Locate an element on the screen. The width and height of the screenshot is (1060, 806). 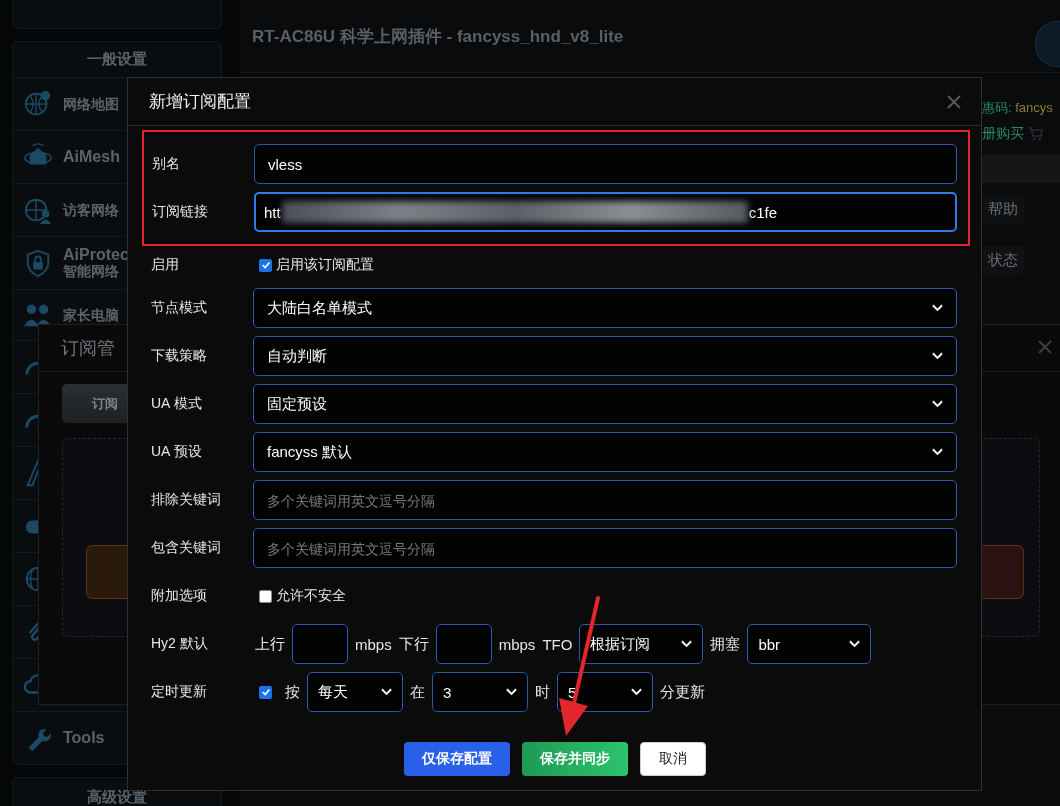
promo-code: fancys is located at coordinates (1034, 107).